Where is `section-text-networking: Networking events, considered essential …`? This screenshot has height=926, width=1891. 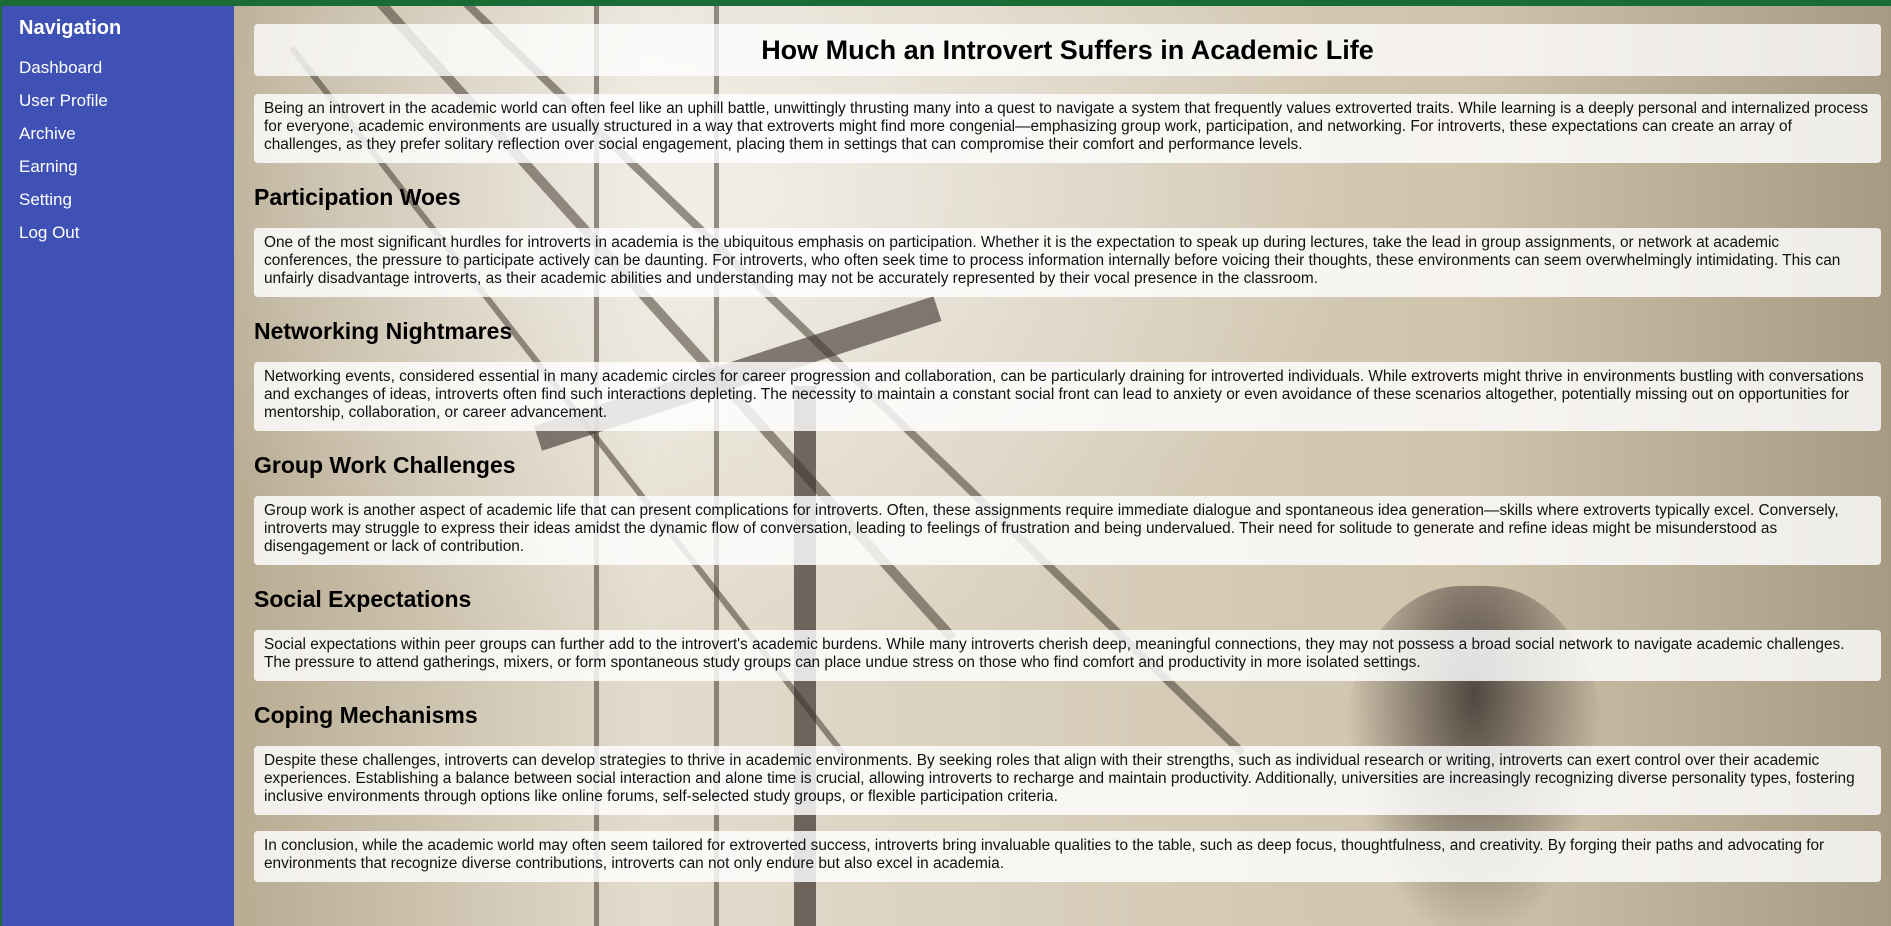 section-text-networking: Networking events, considered essential … is located at coordinates (1067, 396).